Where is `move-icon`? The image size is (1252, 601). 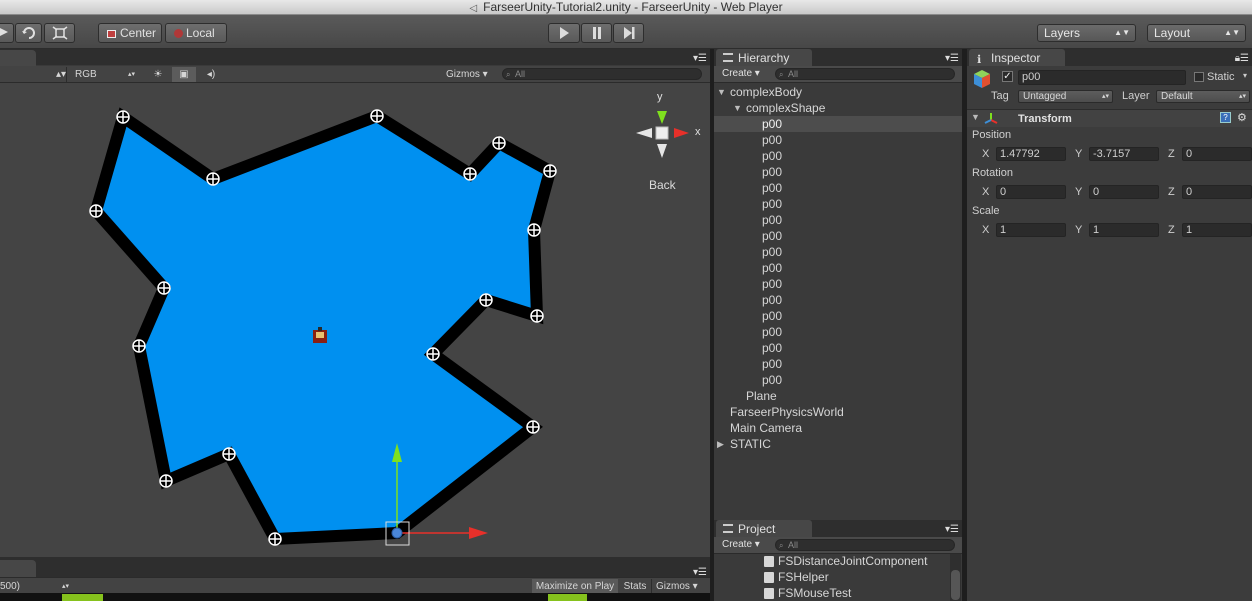
move-icon is located at coordinates (4, 32).